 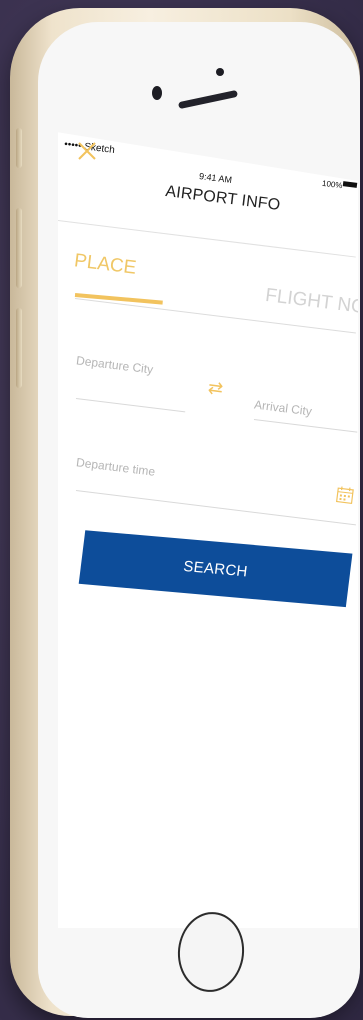 I want to click on battery-percent: 100%, so click(x=332, y=184).